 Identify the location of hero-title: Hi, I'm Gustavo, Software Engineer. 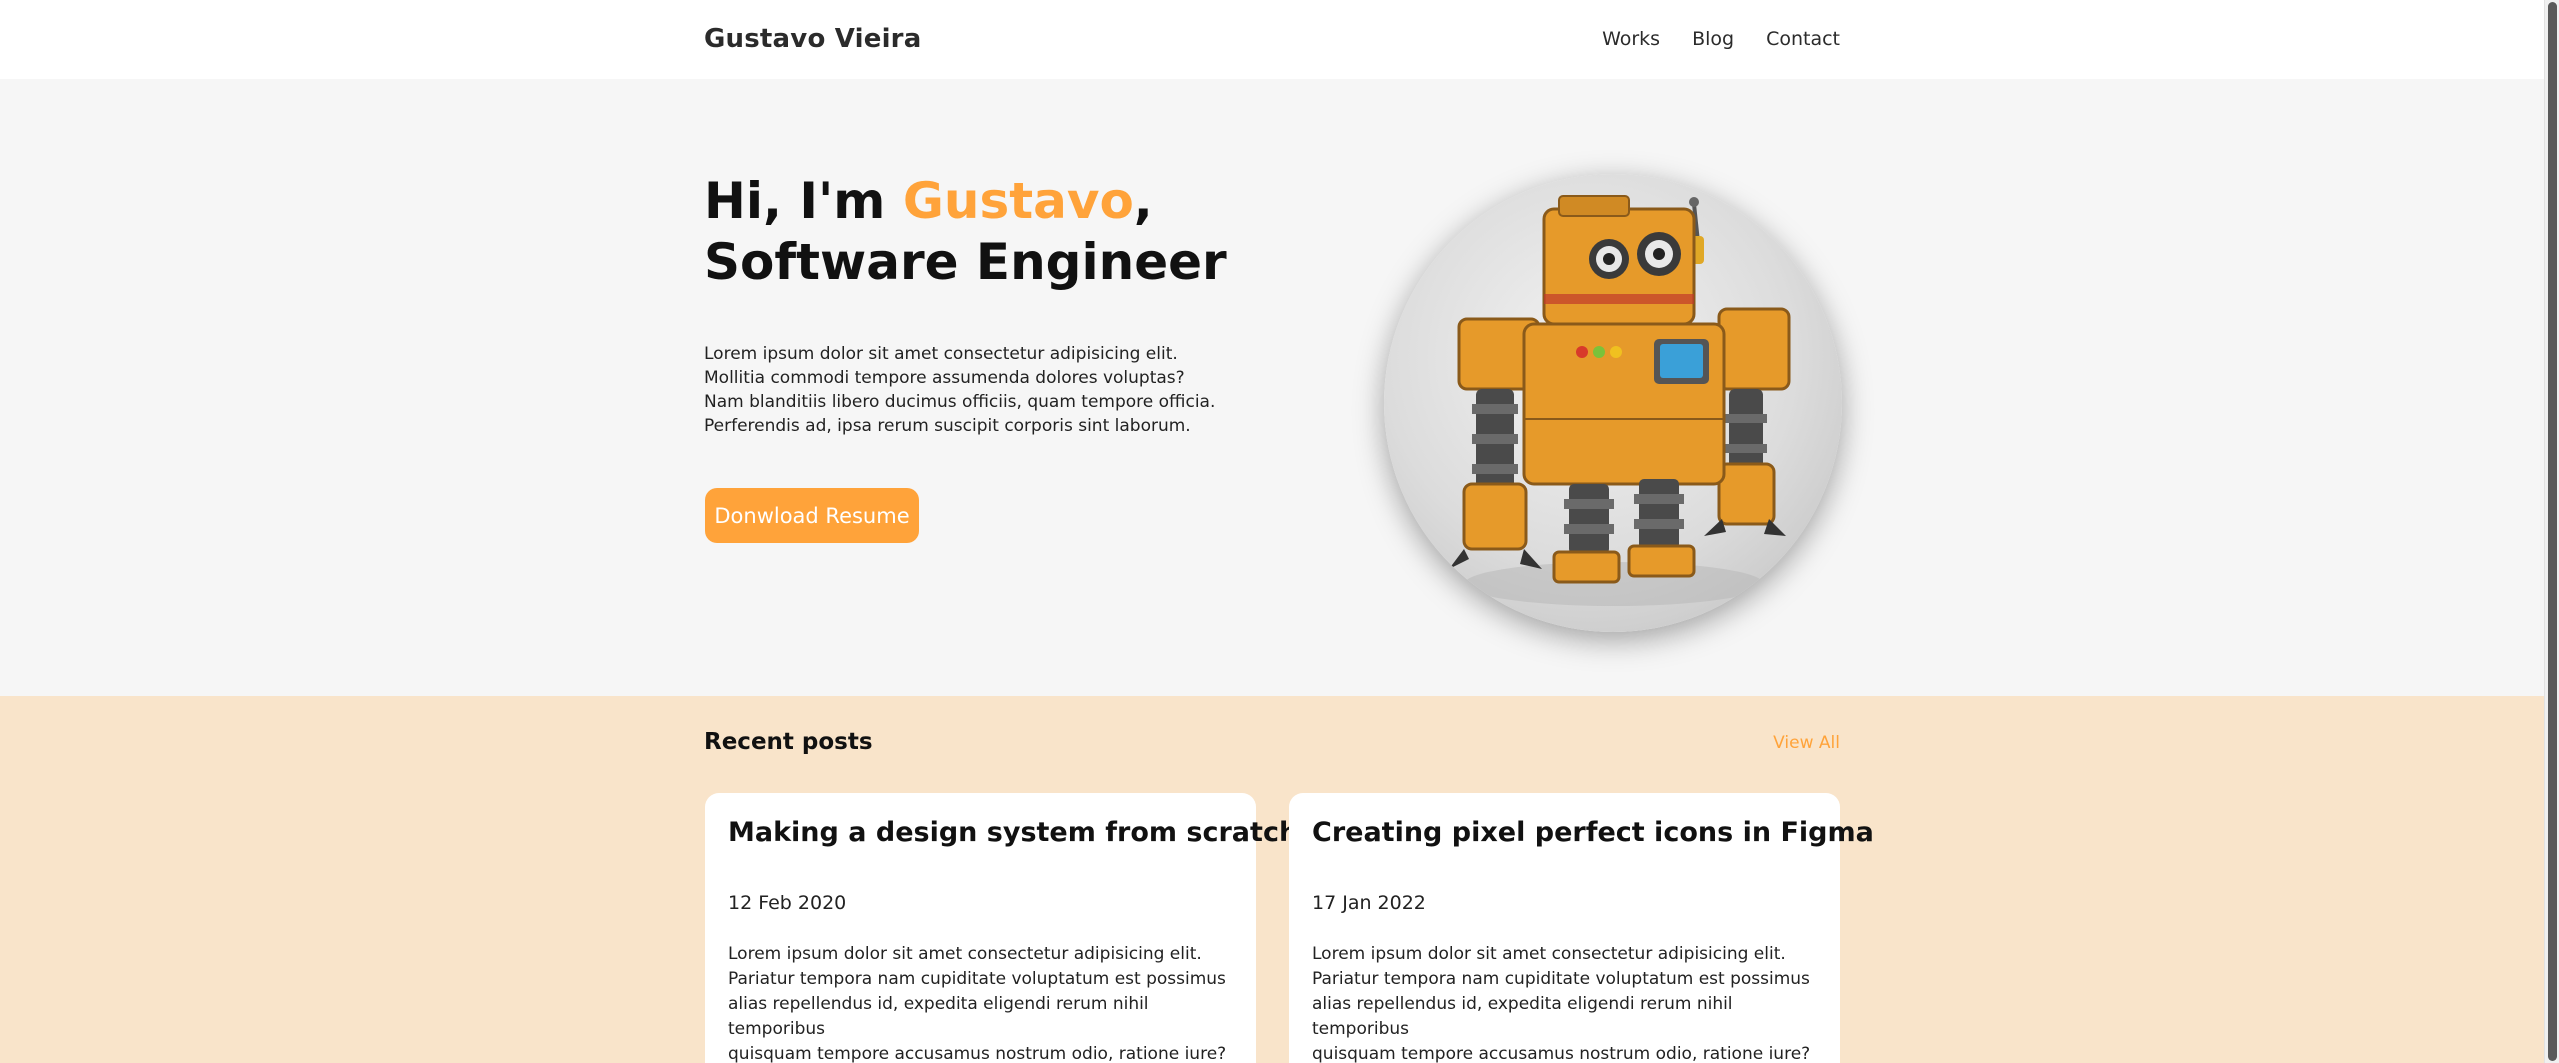
(965, 232).